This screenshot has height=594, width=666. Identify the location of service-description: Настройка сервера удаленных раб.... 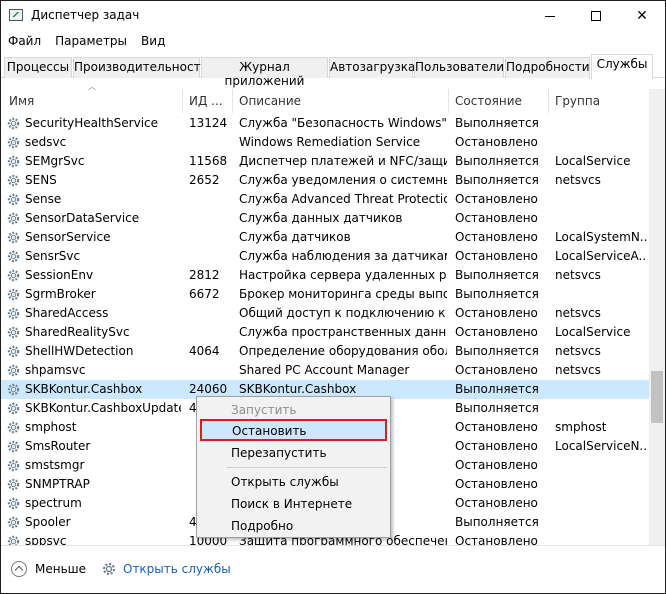
(343, 275).